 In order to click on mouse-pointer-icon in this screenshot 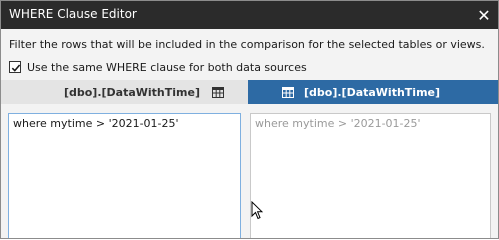, I will do `click(257, 210)`.